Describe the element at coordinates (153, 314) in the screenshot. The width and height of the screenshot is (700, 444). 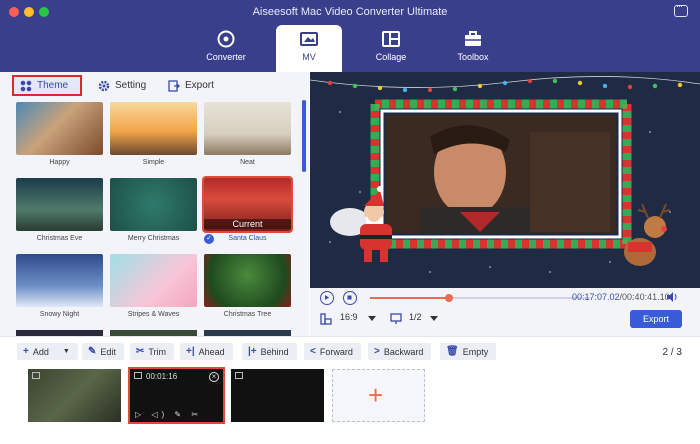
I see `theme-name: Stripes & Waves` at that location.